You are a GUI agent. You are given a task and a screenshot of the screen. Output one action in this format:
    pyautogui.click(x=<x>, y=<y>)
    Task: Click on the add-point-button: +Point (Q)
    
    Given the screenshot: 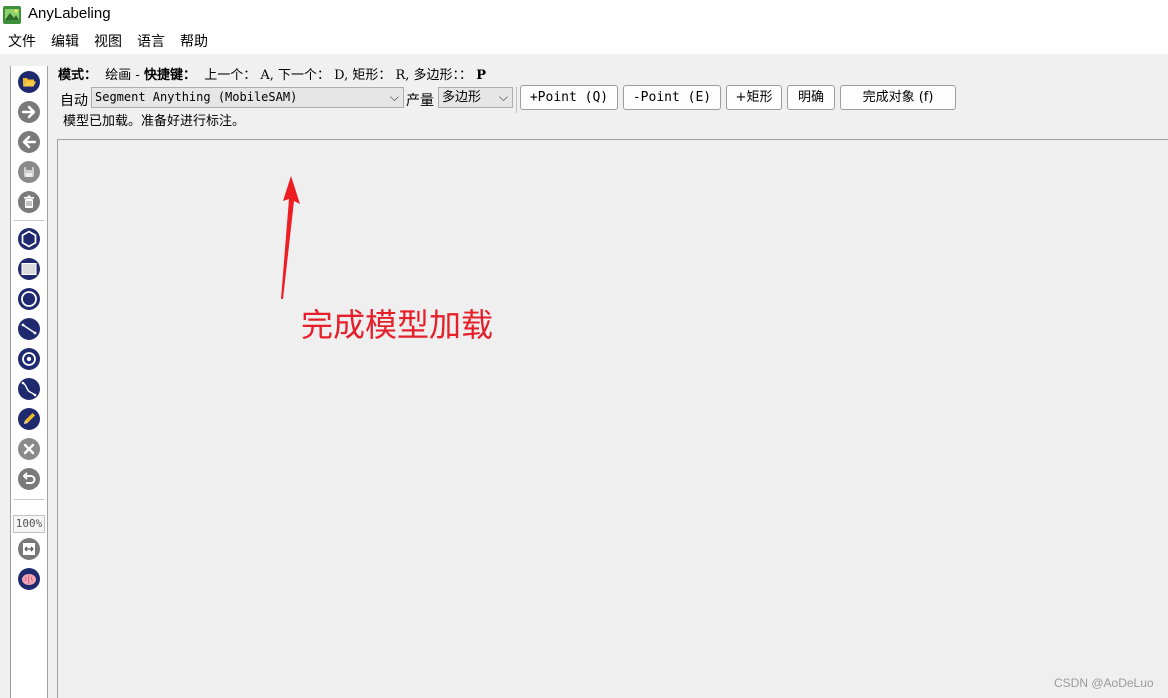 What is the action you would take?
    pyautogui.click(x=569, y=97)
    